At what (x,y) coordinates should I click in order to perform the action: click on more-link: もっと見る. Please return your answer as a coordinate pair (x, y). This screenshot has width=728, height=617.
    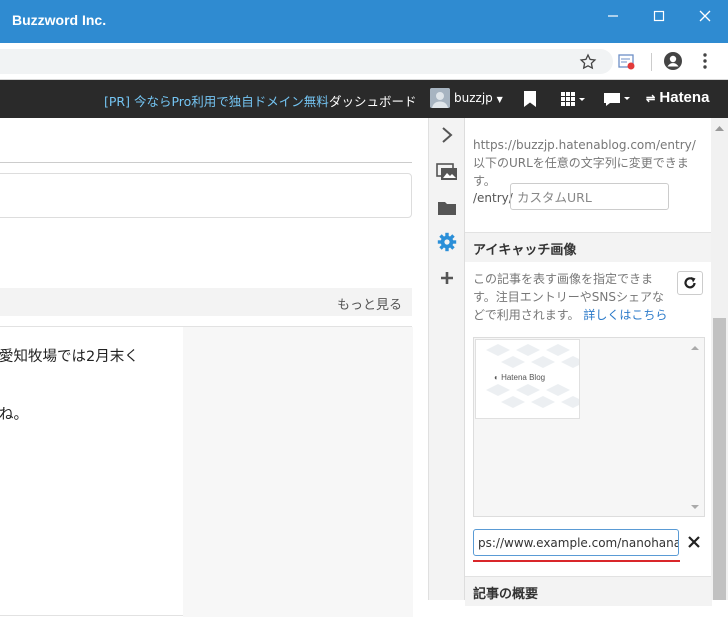
    Looking at the image, I should click on (369, 303).